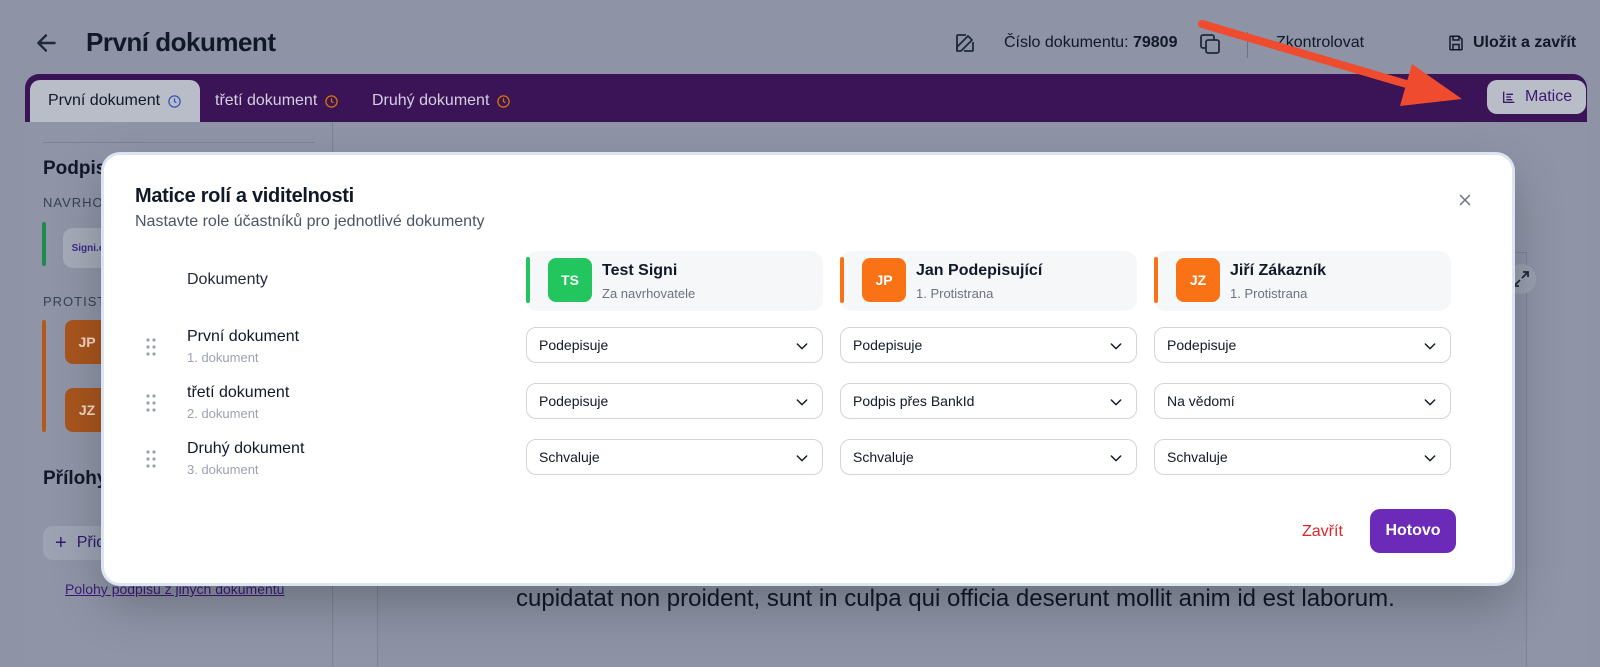  Describe the element at coordinates (1465, 200) in the screenshot. I see `close-icon` at that location.